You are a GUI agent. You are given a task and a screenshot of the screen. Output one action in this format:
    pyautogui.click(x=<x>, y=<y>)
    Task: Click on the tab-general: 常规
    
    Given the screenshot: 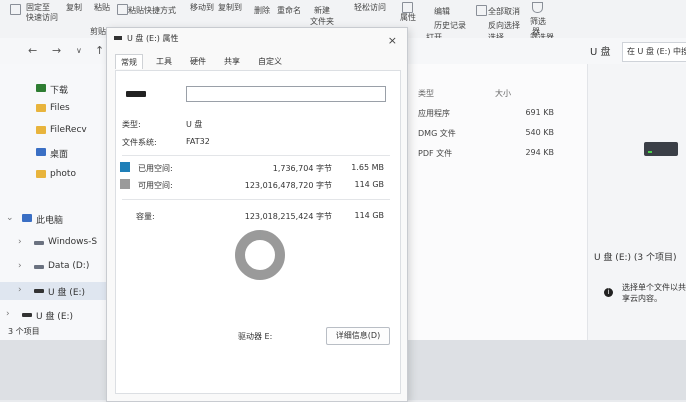 What is the action you would take?
    pyautogui.click(x=129, y=61)
    